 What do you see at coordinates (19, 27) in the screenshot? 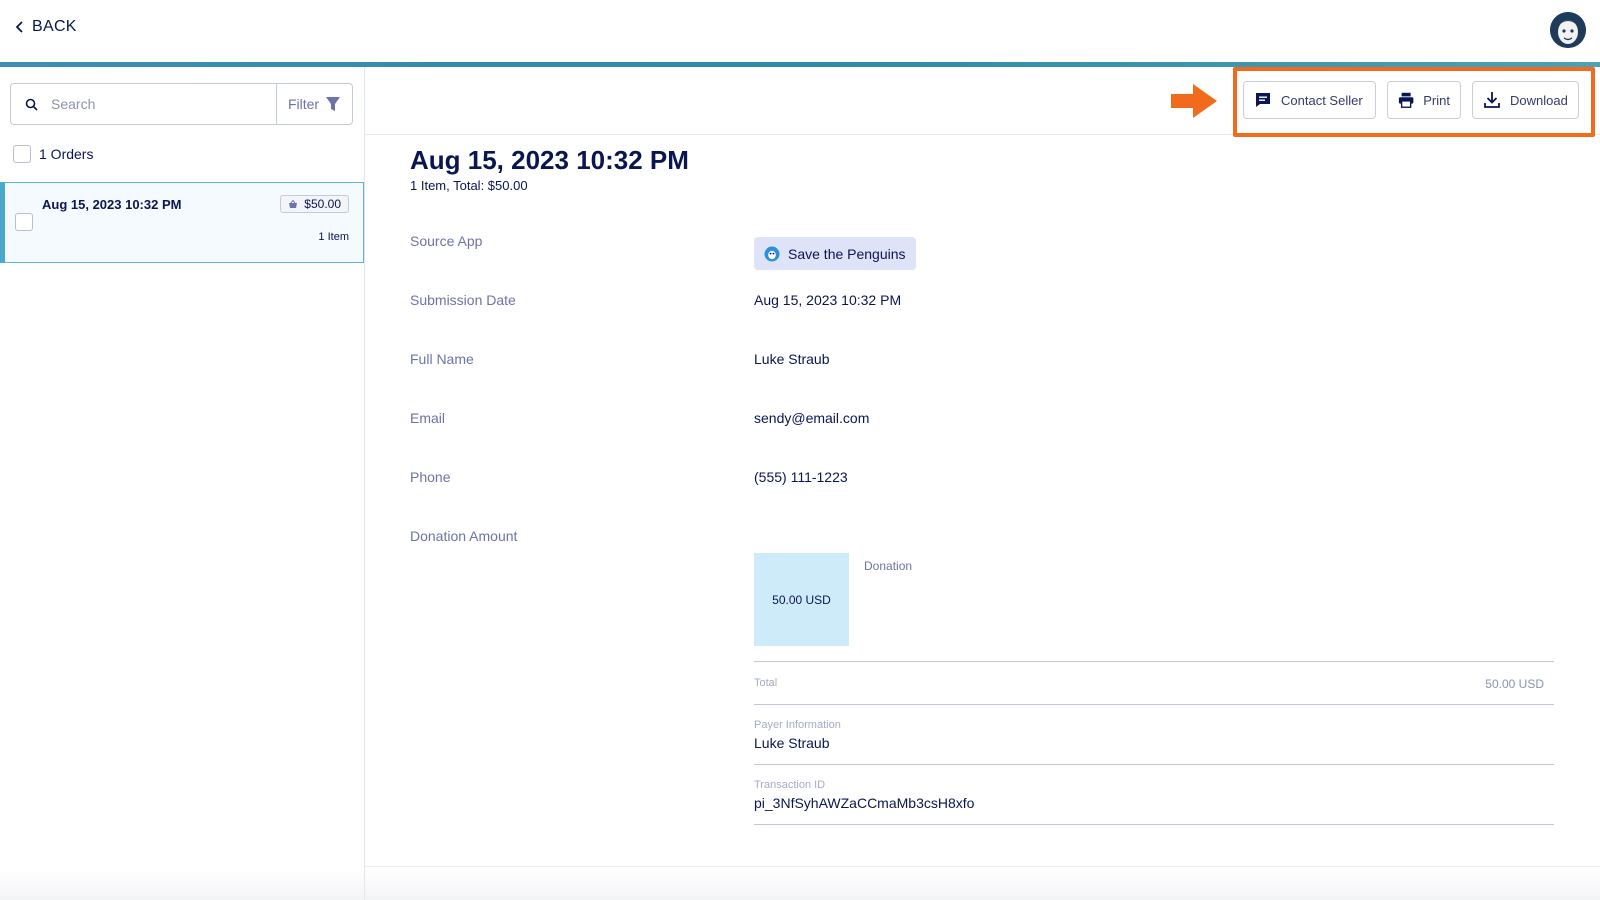
I see `chevron-left-icon` at bounding box center [19, 27].